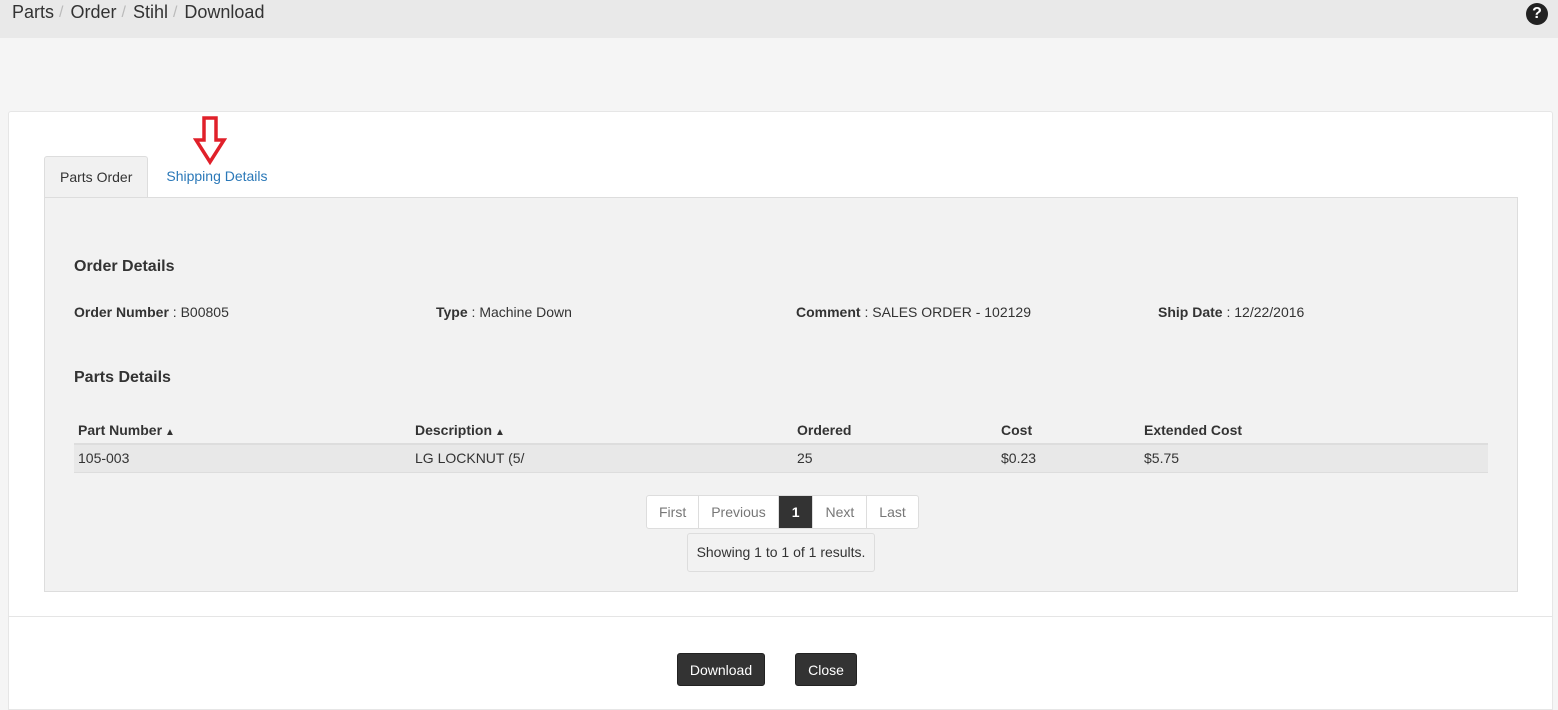 The image size is (1558, 710). What do you see at coordinates (204, 312) in the screenshot?
I see `order-number-value: B00805` at bounding box center [204, 312].